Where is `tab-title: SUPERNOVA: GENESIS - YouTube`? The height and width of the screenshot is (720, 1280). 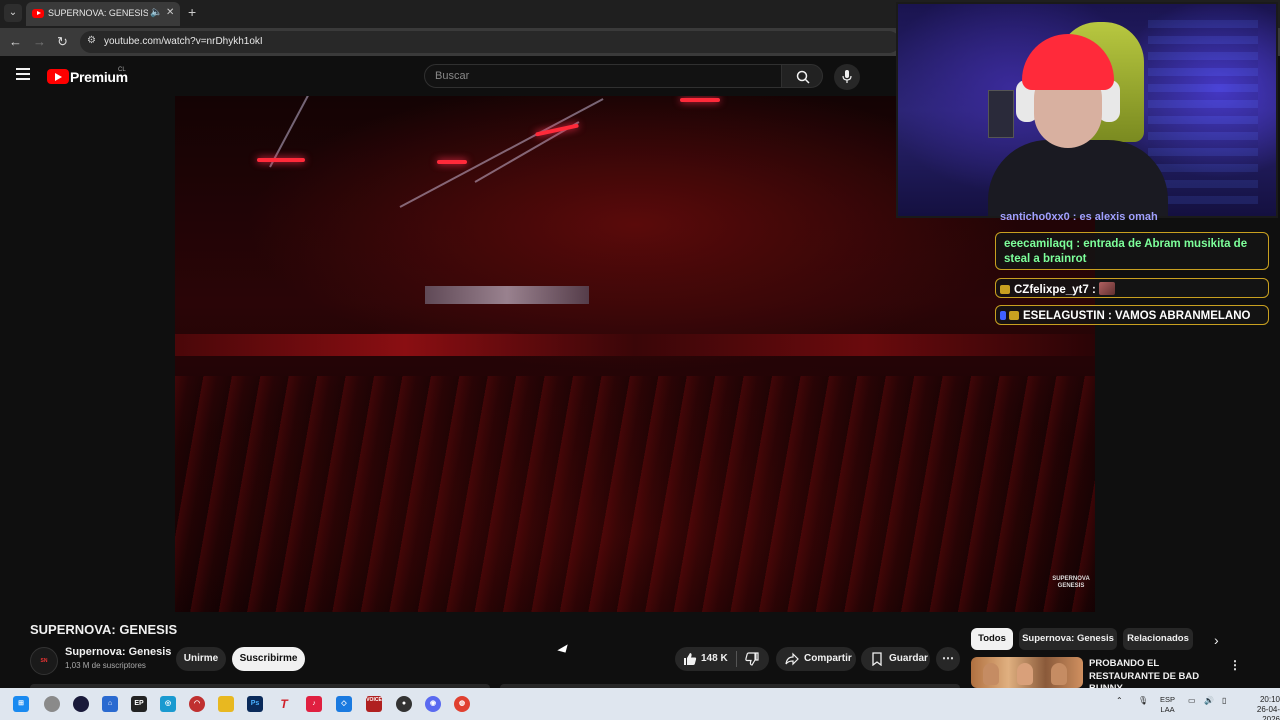 tab-title: SUPERNOVA: GENESIS - YouTube is located at coordinates (98, 13).